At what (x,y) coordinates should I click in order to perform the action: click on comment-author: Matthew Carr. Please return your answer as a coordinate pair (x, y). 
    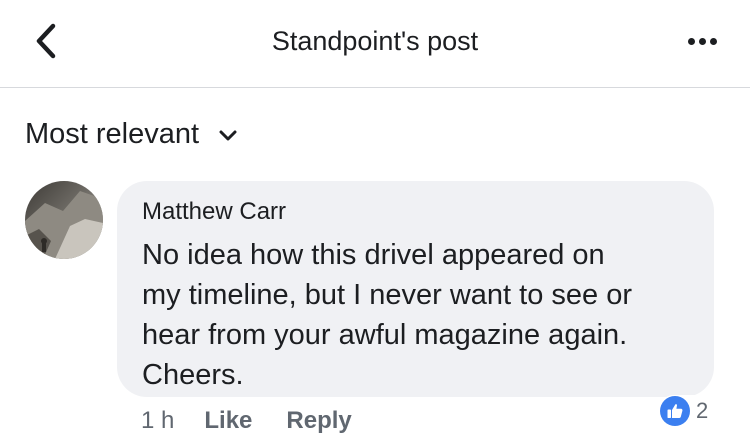
    Looking at the image, I should click on (416, 212).